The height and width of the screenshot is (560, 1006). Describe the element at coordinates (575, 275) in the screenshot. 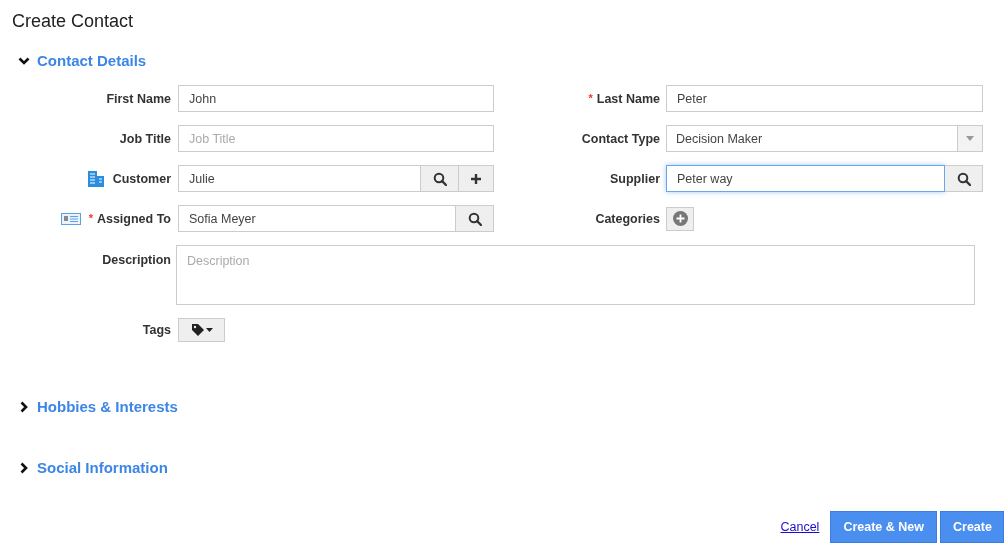

I see `description-field: Description` at that location.